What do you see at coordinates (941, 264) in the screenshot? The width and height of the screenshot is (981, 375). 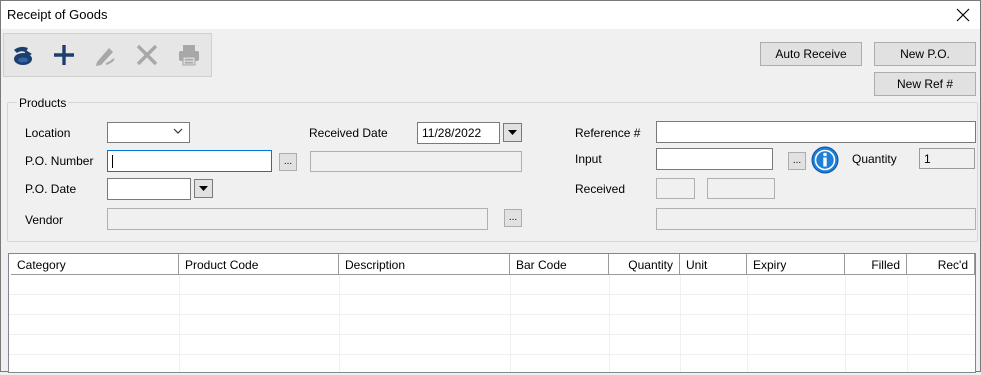 I see `column-header-recd: Rec'd` at bounding box center [941, 264].